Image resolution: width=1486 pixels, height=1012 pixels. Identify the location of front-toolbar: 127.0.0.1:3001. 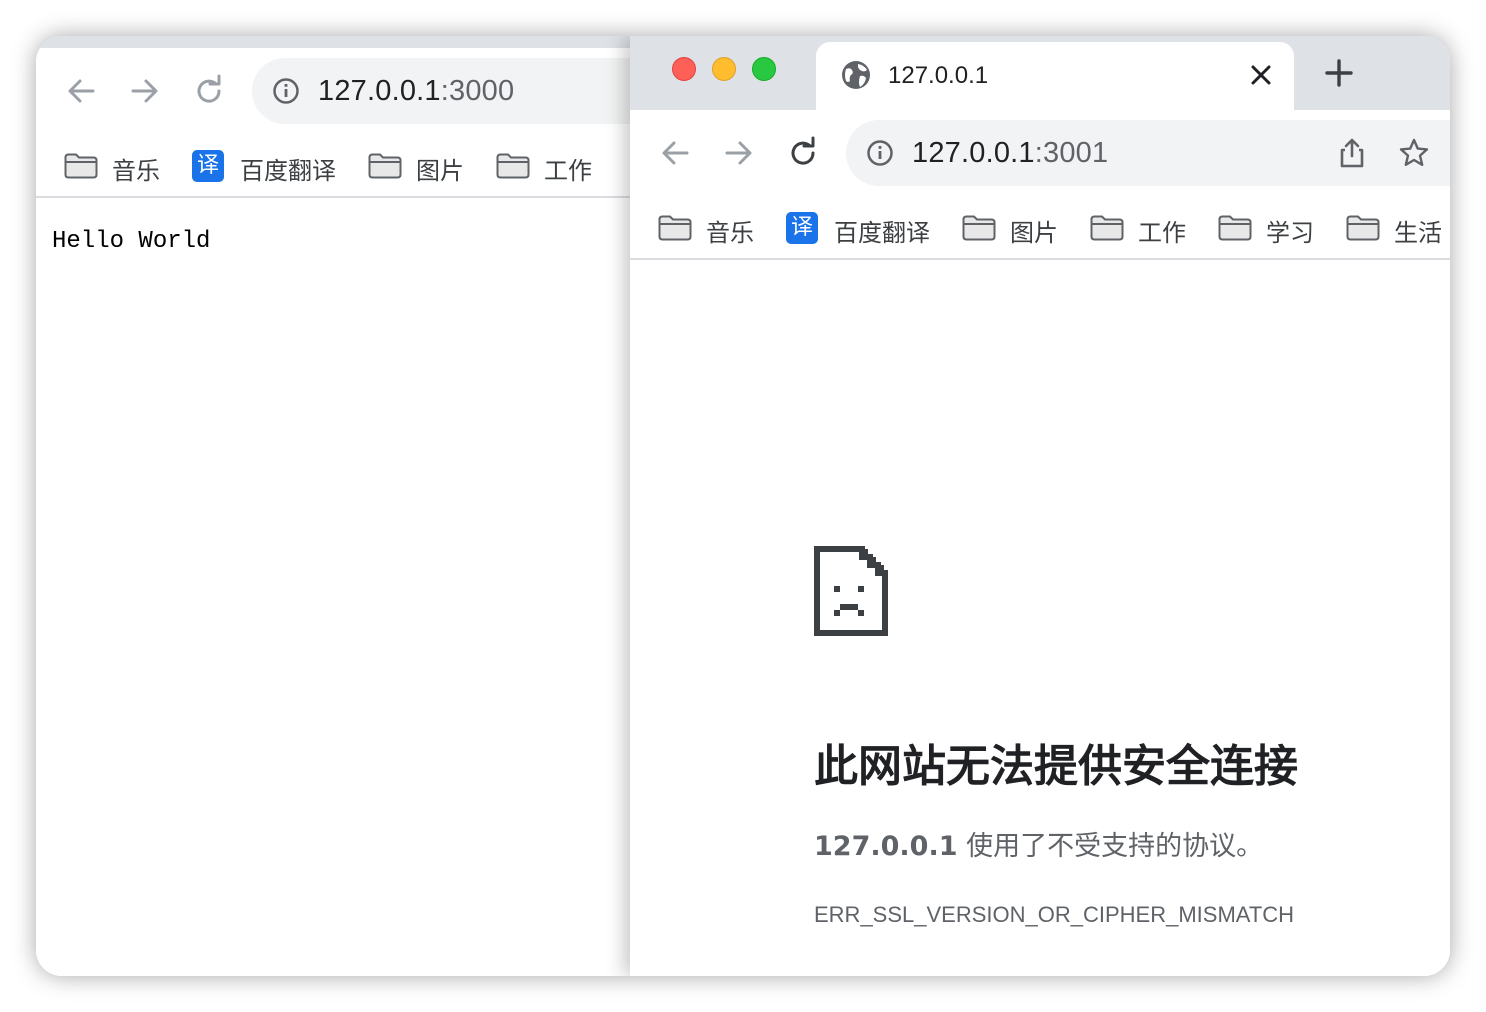
(1040, 153).